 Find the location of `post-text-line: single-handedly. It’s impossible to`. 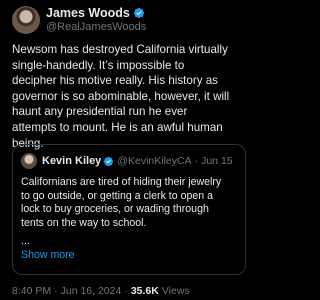

post-text-line: single-handedly. It’s impossible to is located at coordinates (98, 65).